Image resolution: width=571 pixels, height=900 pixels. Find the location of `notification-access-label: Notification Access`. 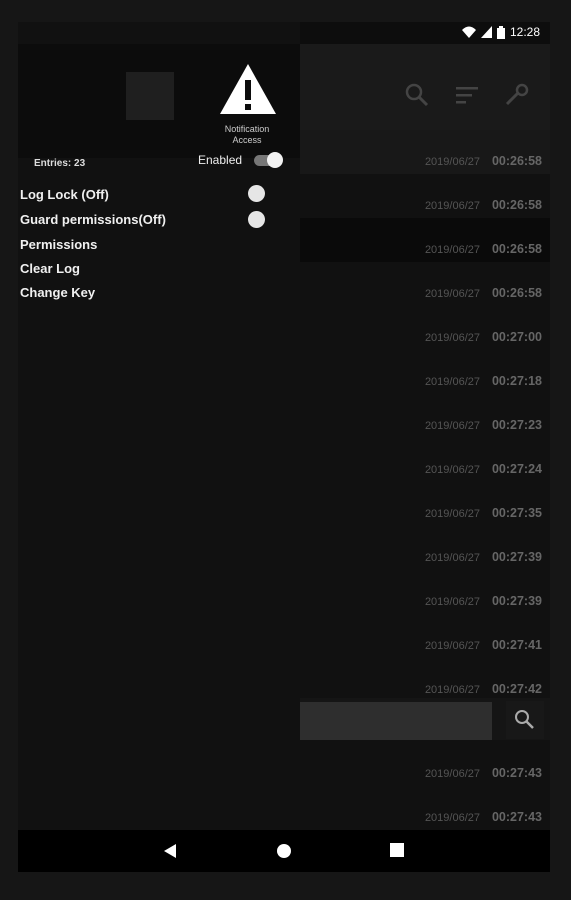

notification-access-label: Notification Access is located at coordinates (247, 135).